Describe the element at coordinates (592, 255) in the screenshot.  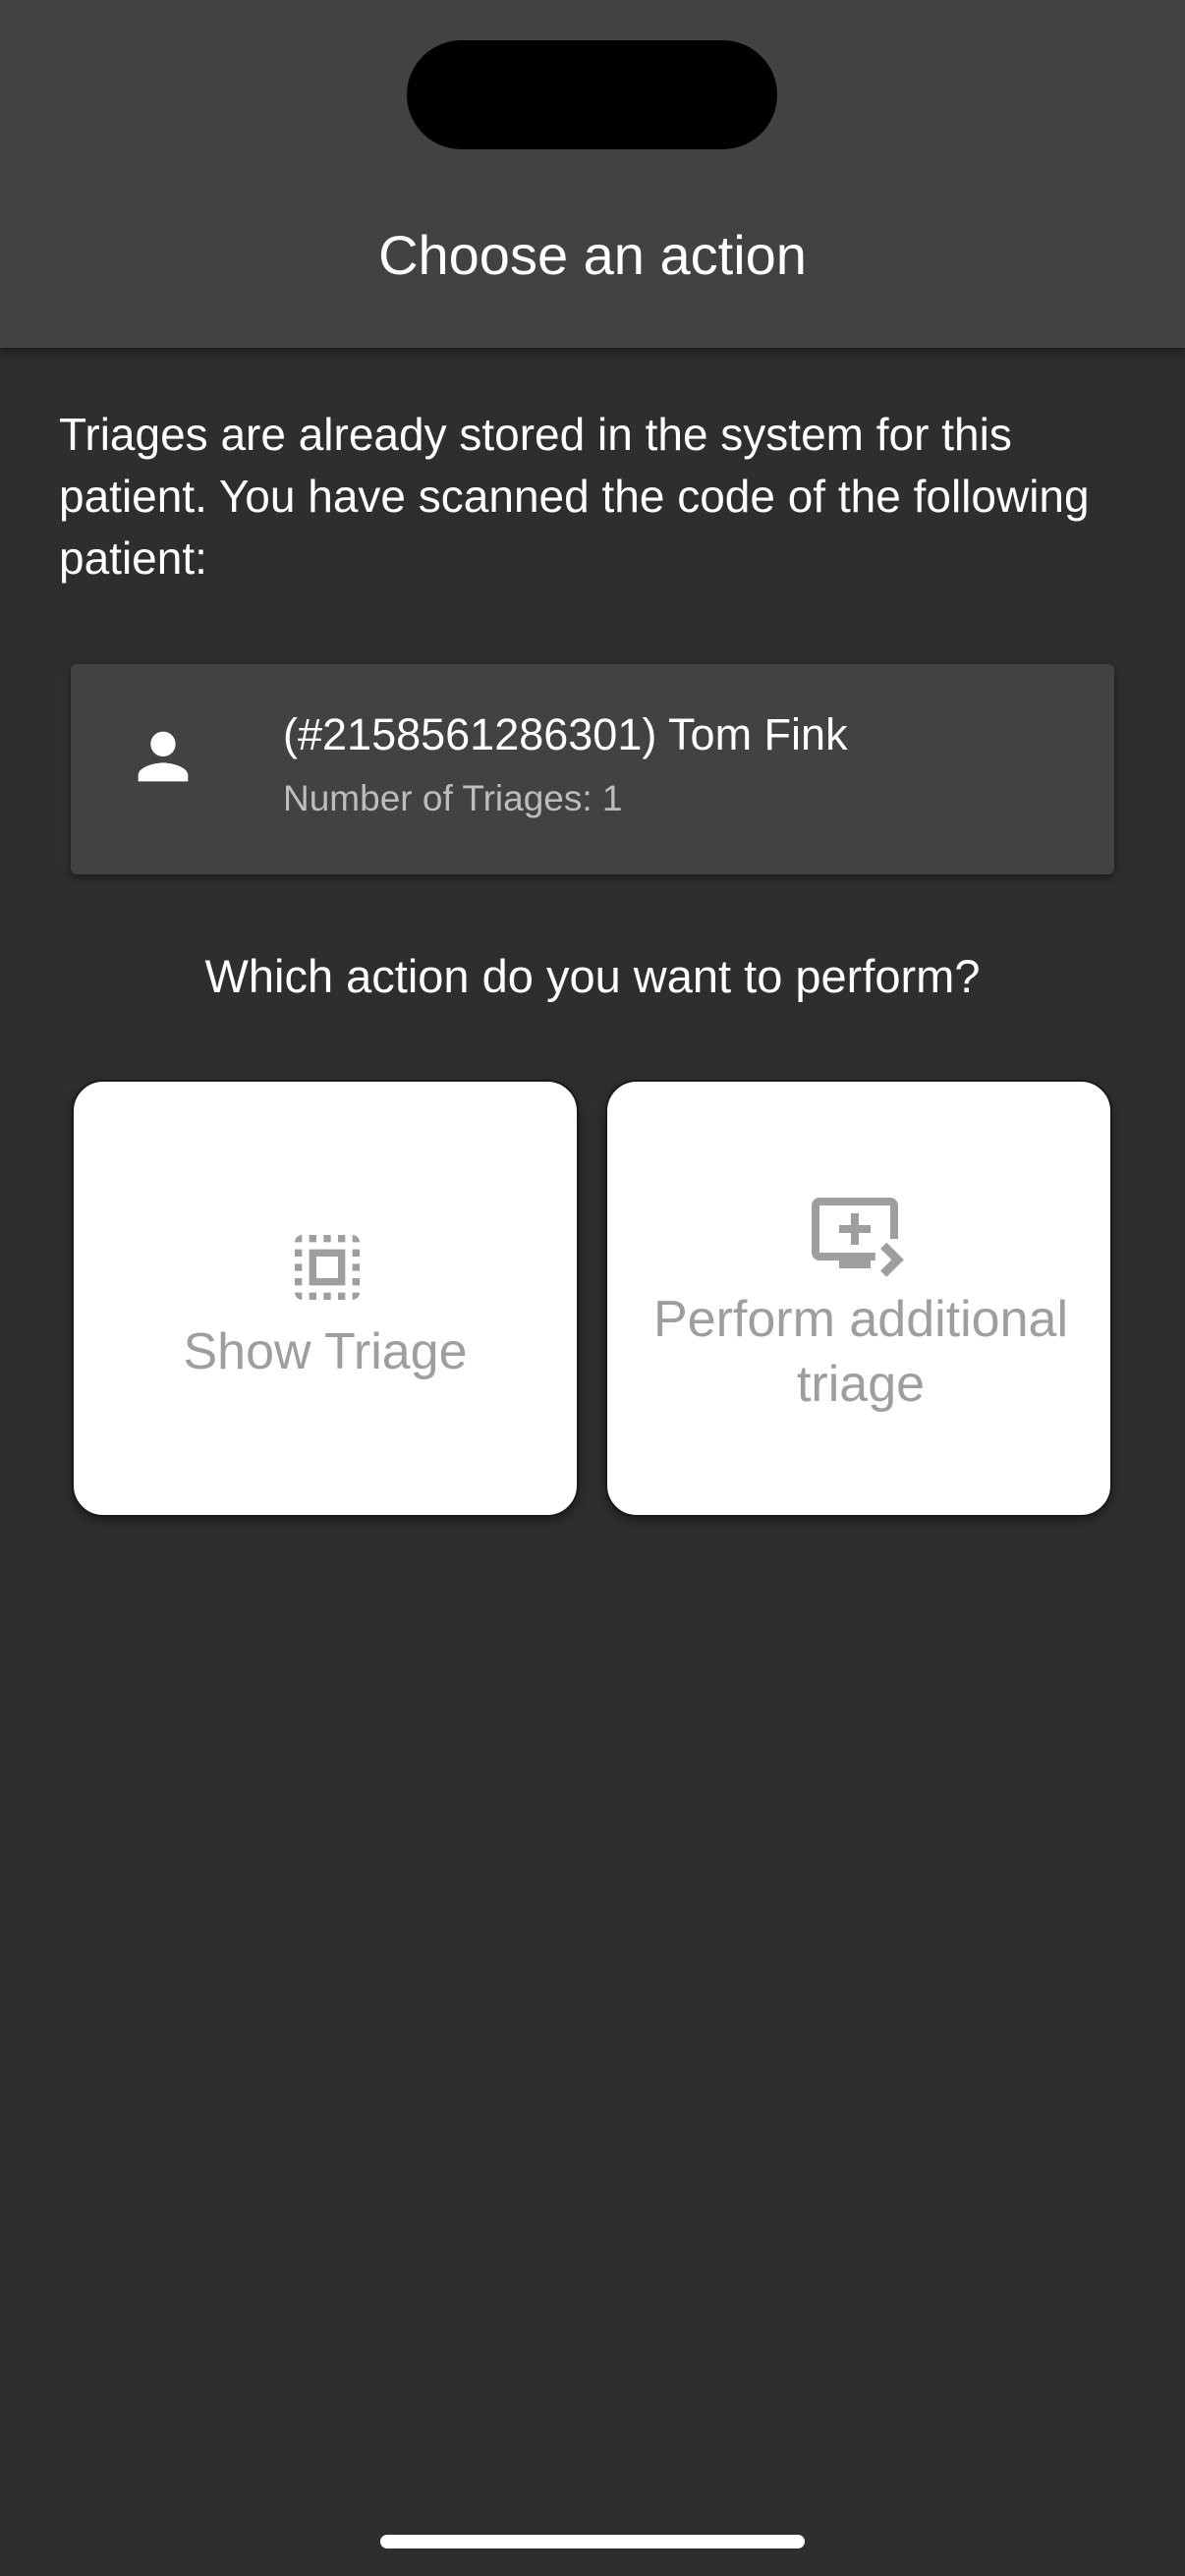
I see `page-title: Choose an action` at that location.